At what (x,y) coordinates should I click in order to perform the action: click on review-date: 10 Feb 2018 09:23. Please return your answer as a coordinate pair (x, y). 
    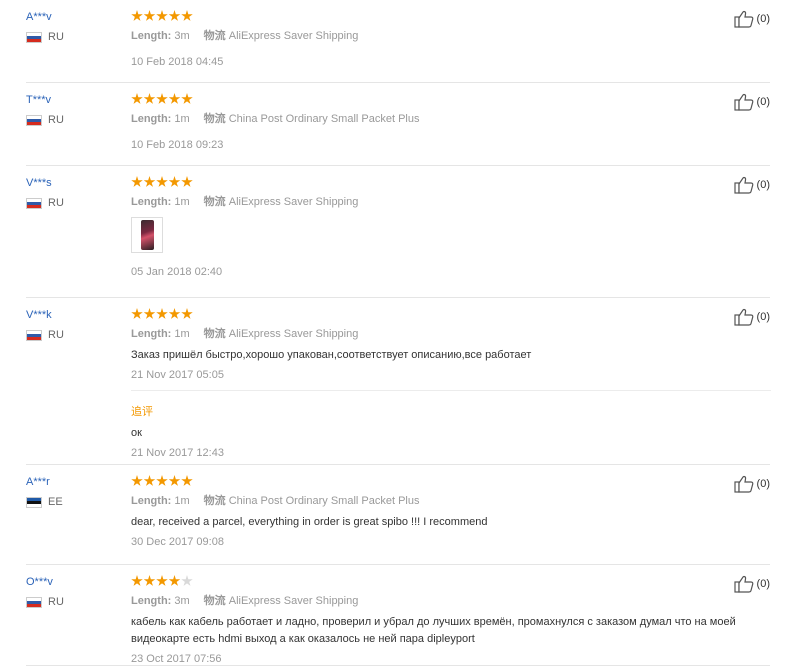
    Looking at the image, I should click on (177, 145).